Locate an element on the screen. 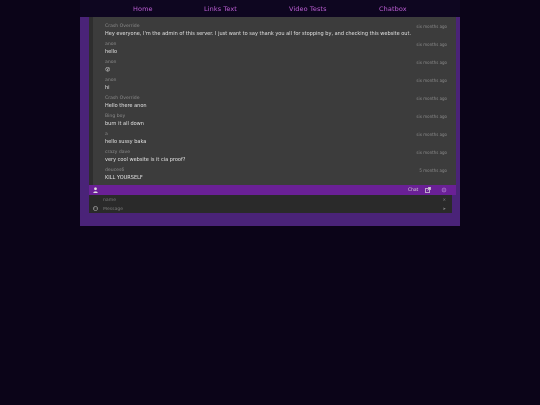 This screenshot has width=540, height=405. nav-link-video-tests: Video Tests is located at coordinates (308, 9).